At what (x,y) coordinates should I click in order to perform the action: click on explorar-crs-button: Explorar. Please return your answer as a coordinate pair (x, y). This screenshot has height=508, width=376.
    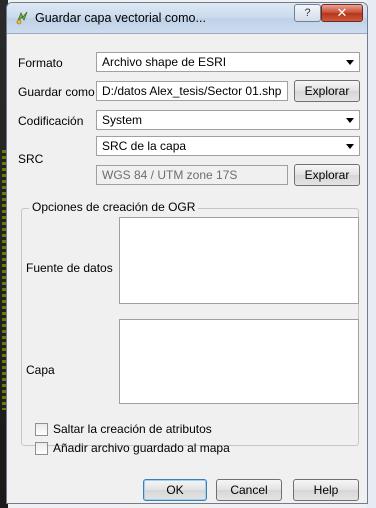
    Looking at the image, I should click on (327, 175).